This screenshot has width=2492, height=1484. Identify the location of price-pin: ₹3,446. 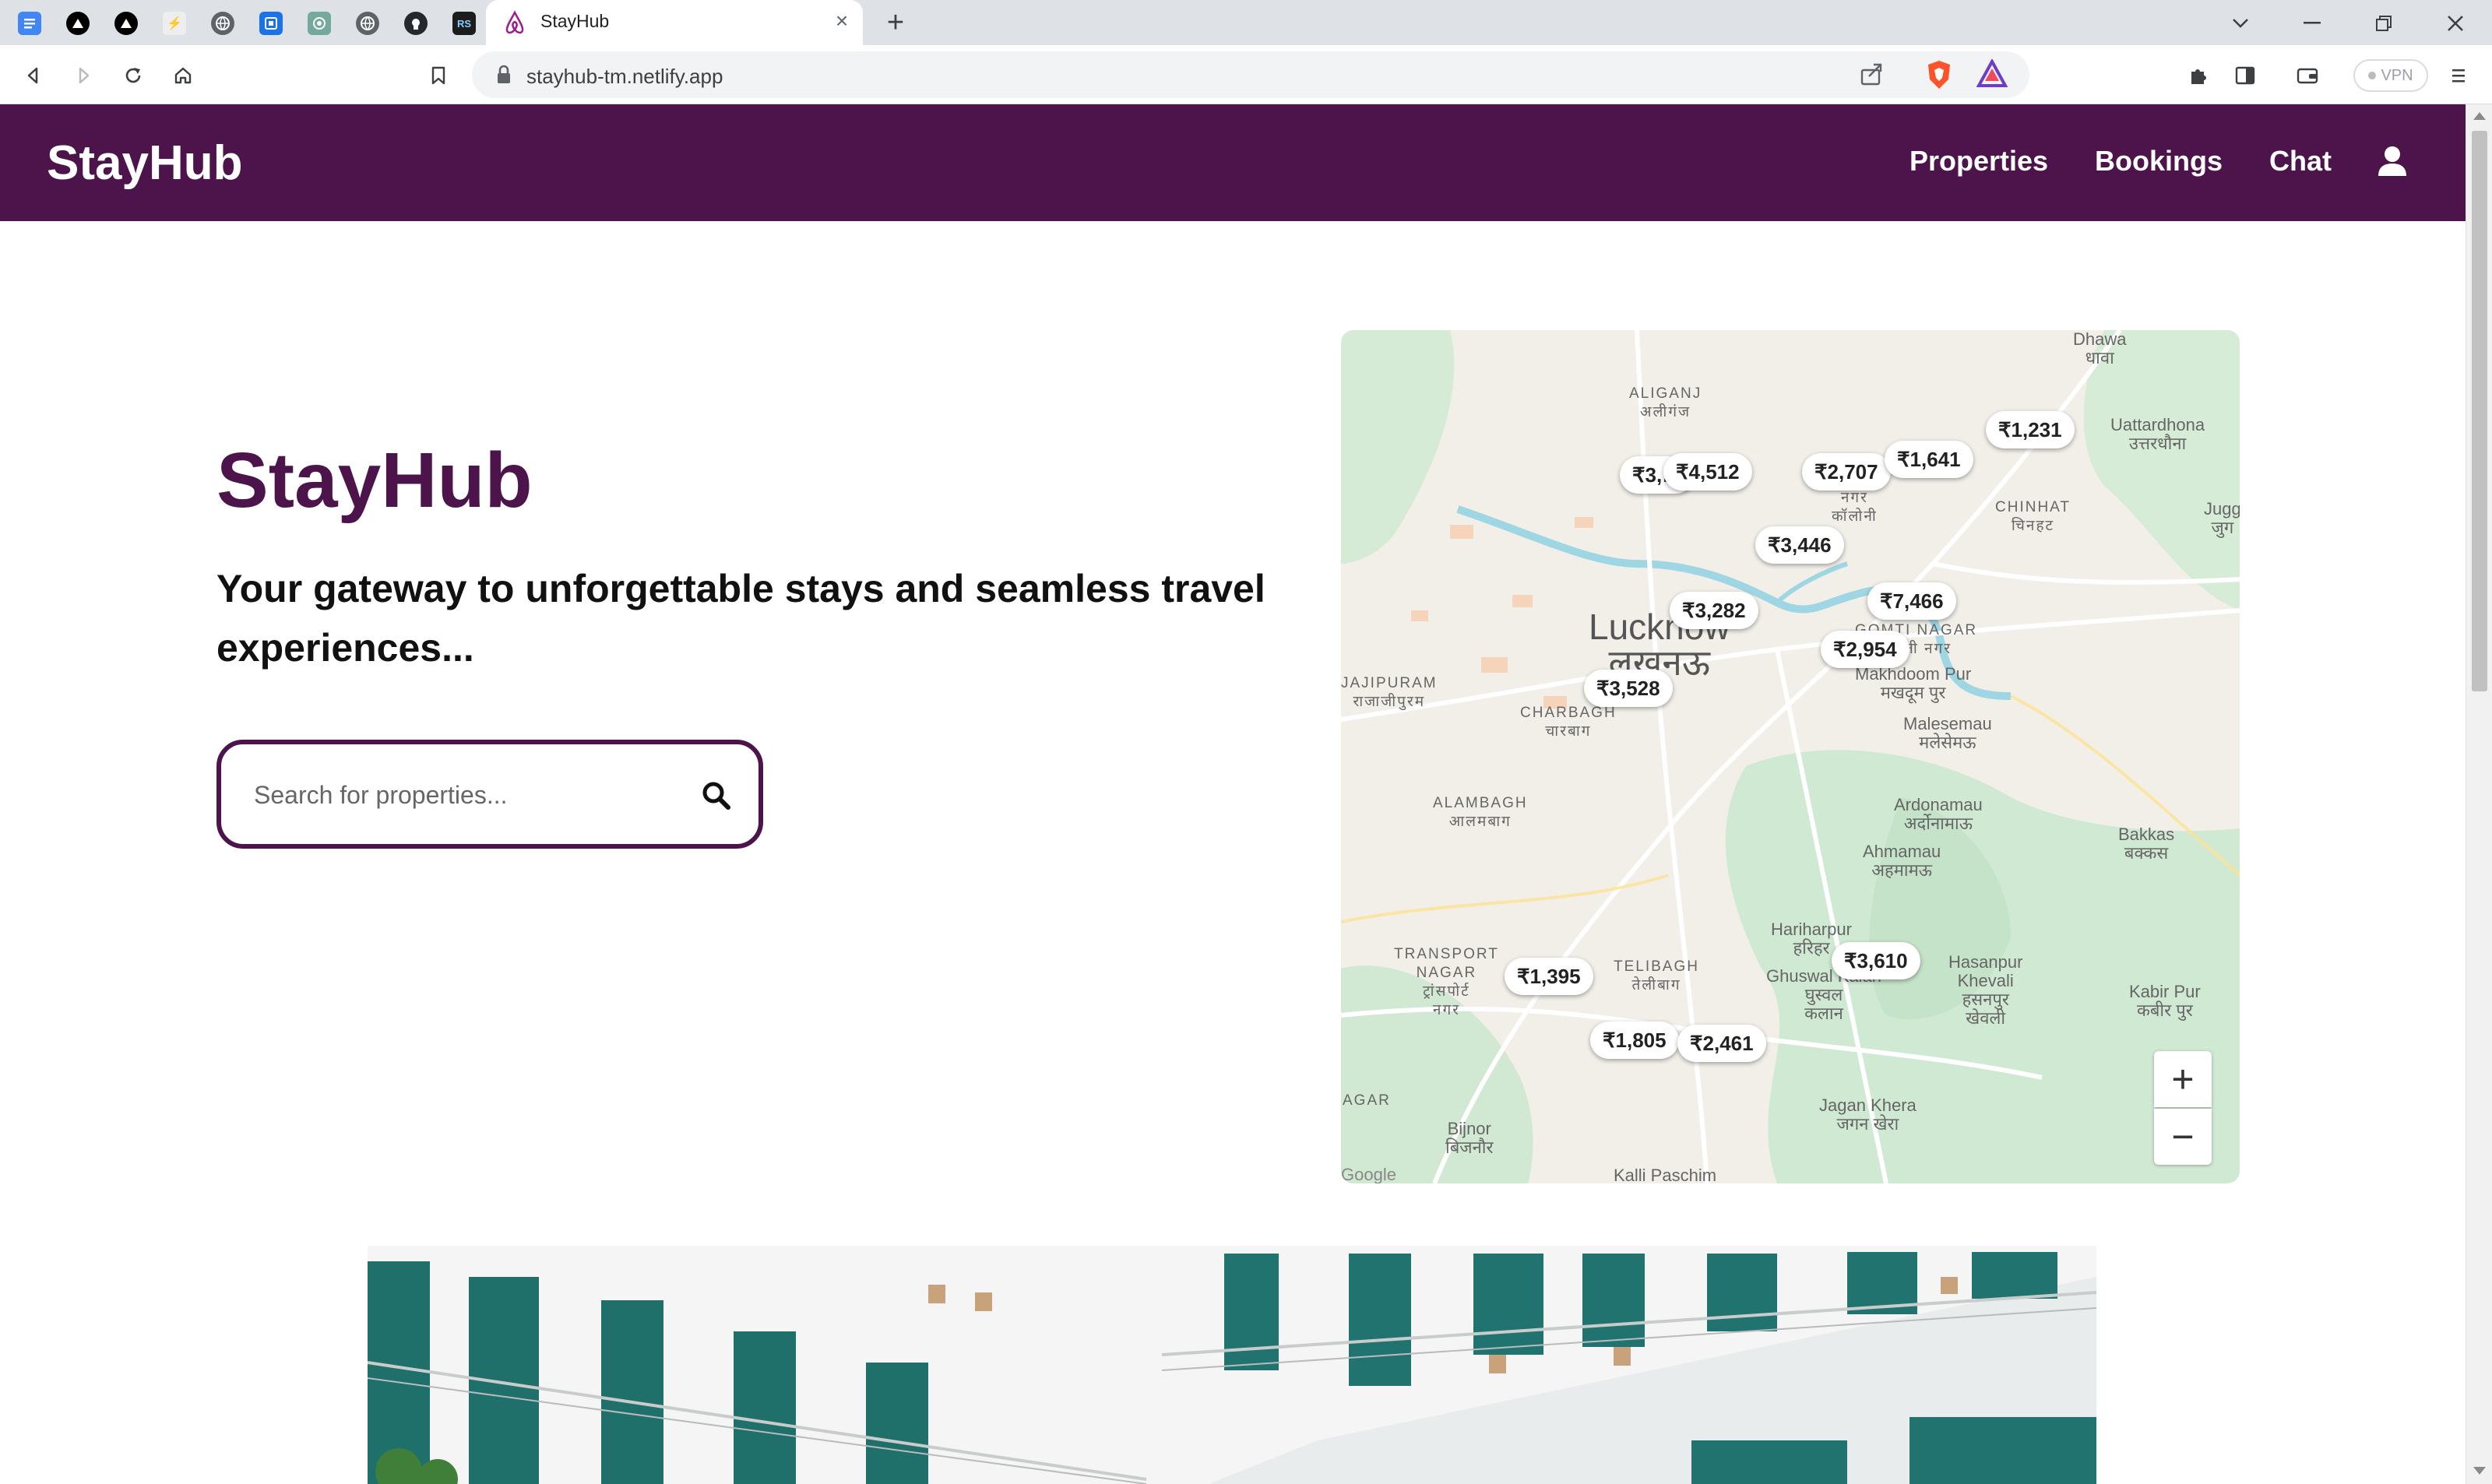
(1799, 545).